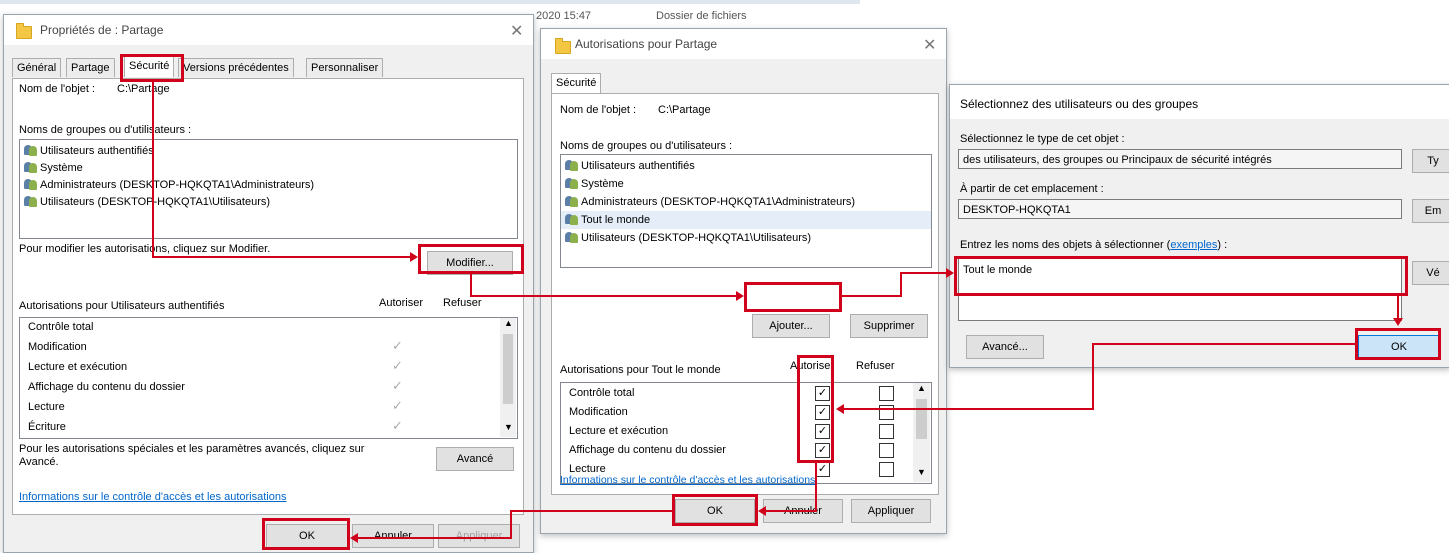 Image resolution: width=1449 pixels, height=553 pixels. I want to click on tab-partage: Partage, so click(90, 67).